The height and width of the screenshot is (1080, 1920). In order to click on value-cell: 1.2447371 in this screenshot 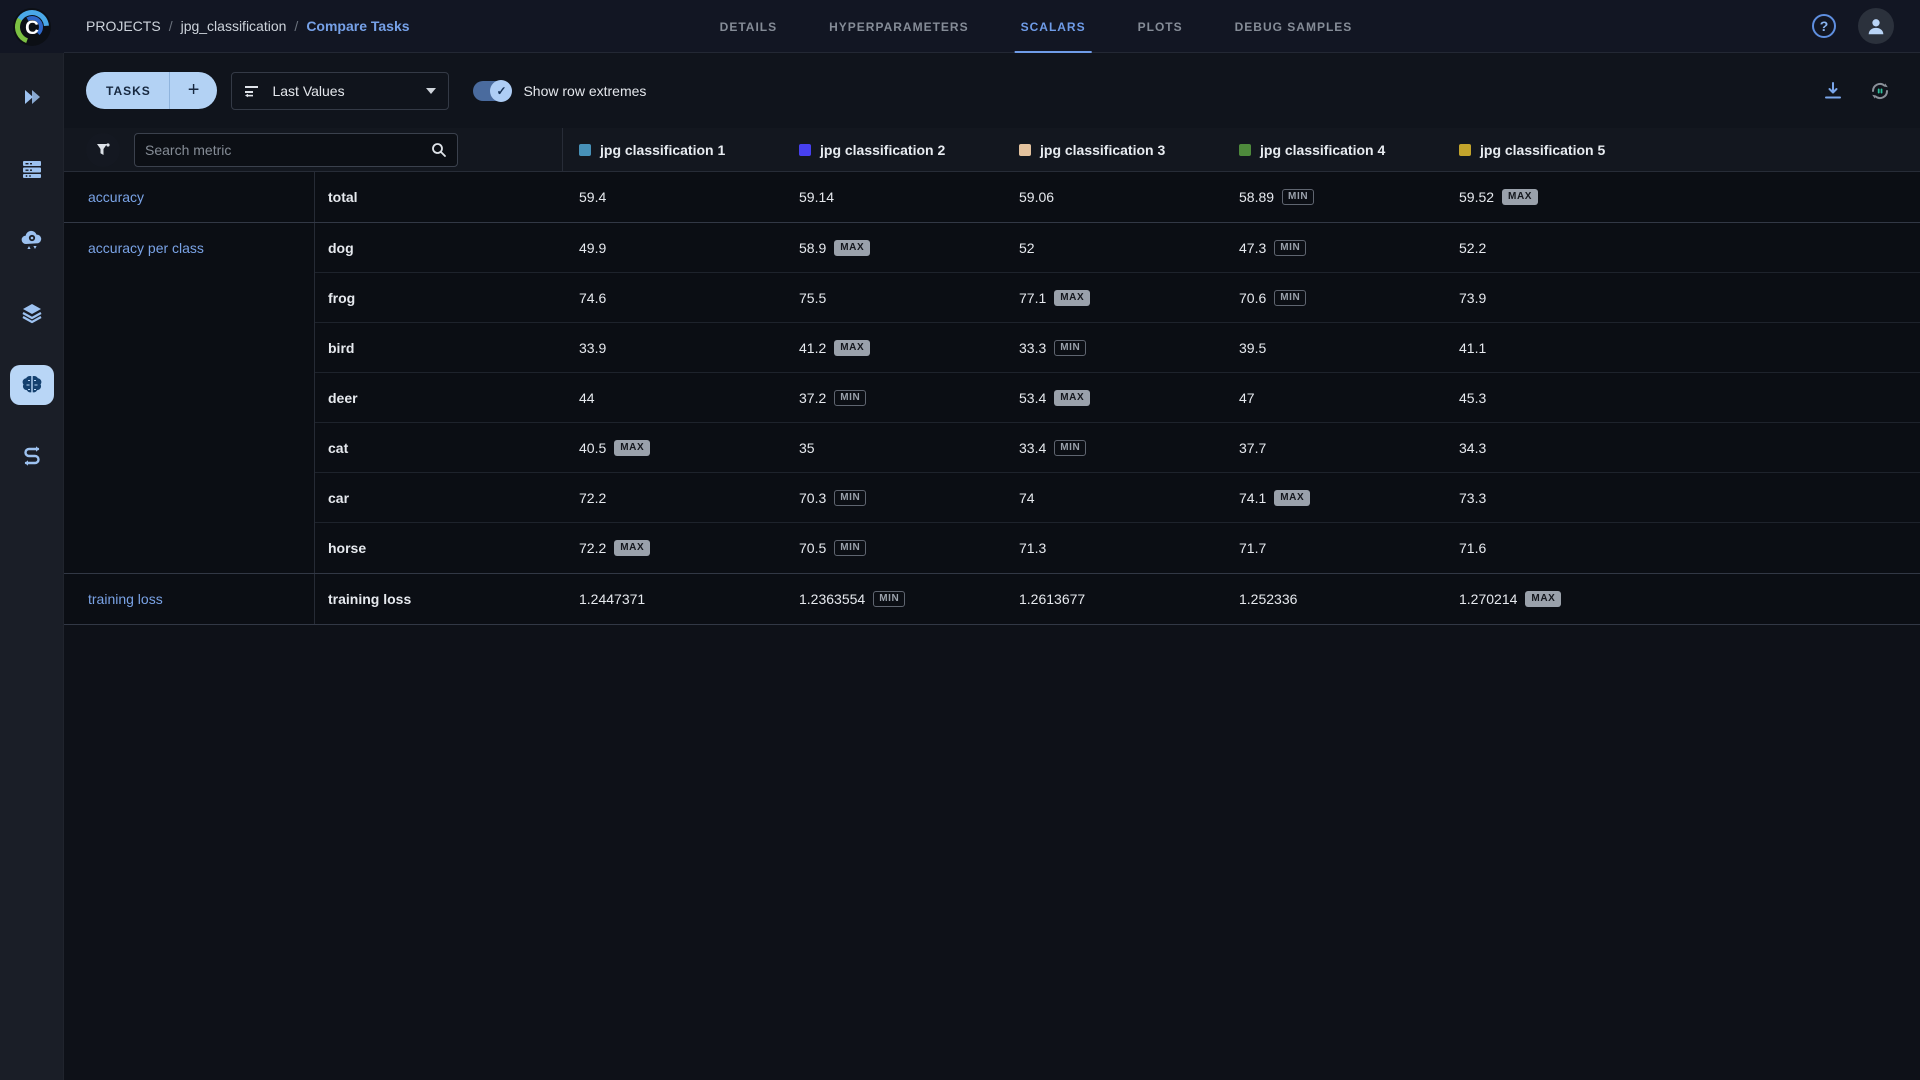, I will do `click(673, 599)`.